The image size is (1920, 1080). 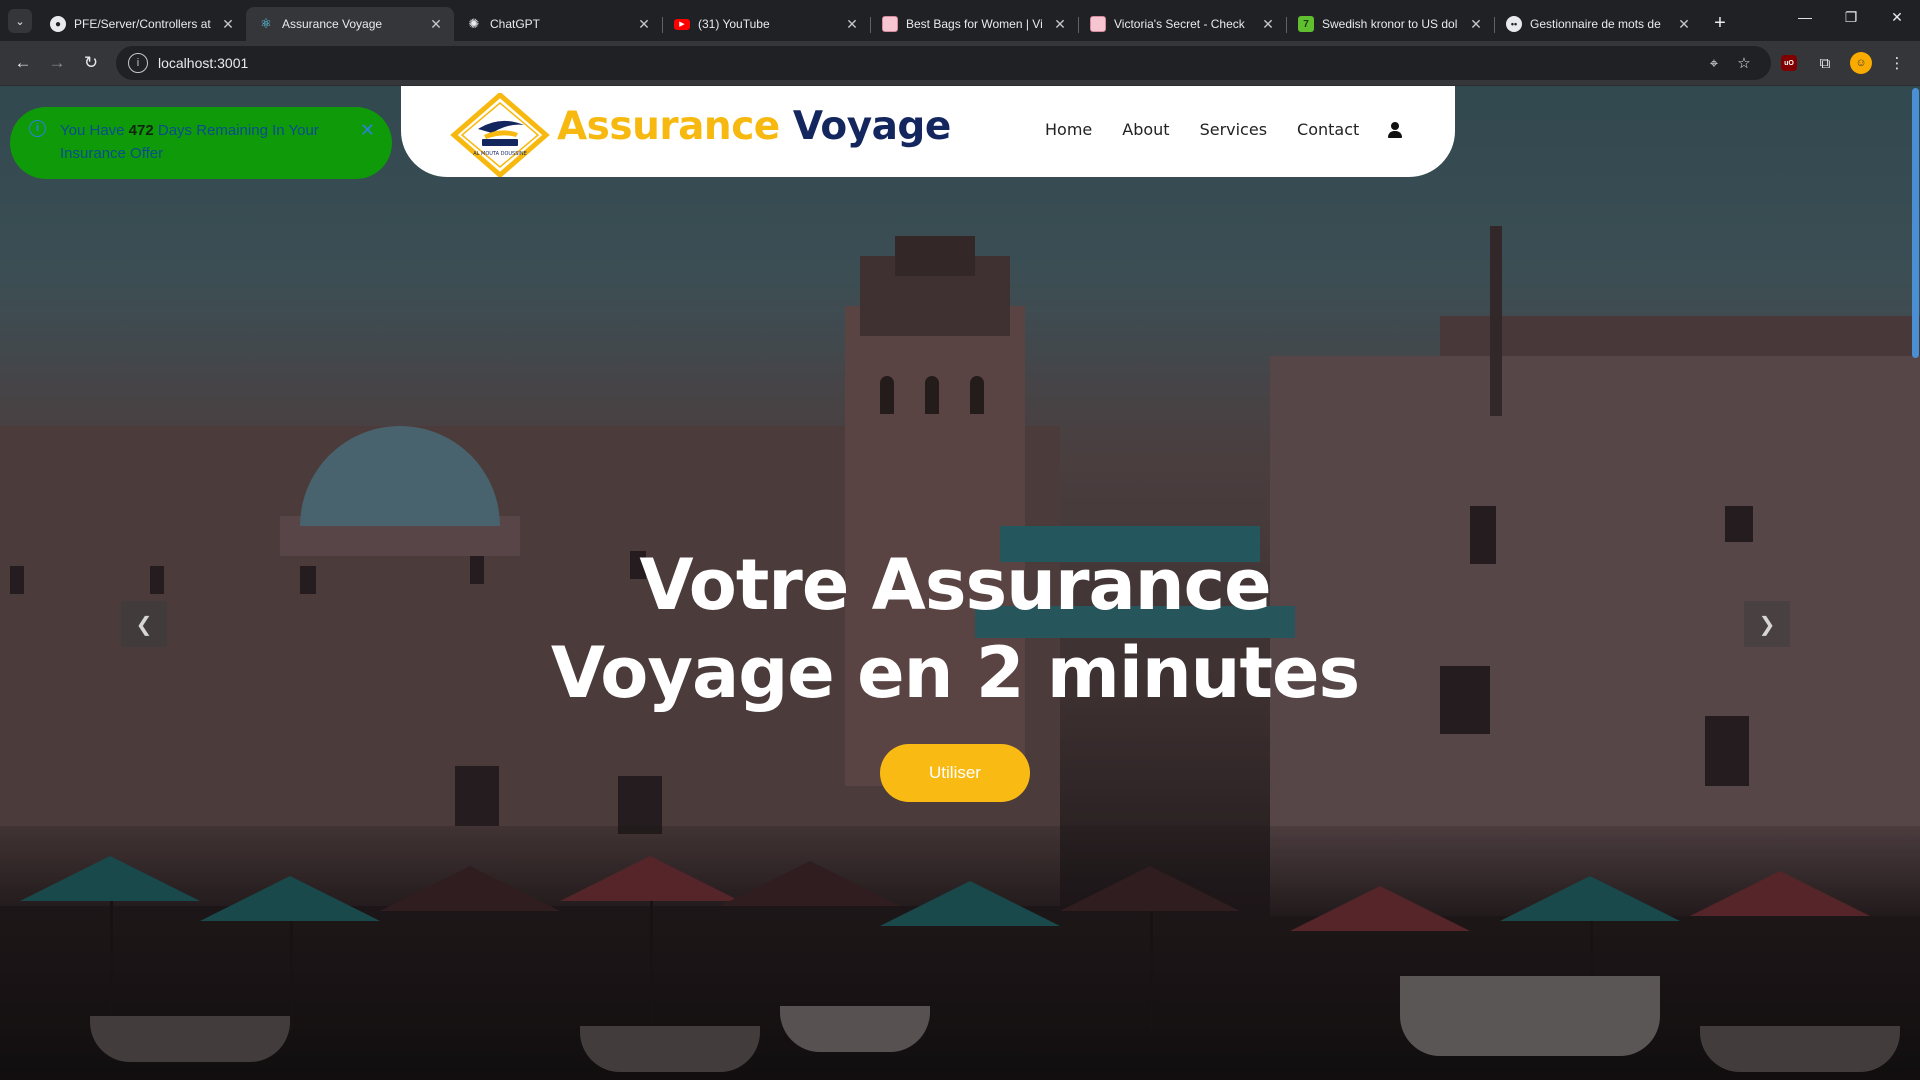 I want to click on carousel-prev-button: ❮, so click(x=144, y=624).